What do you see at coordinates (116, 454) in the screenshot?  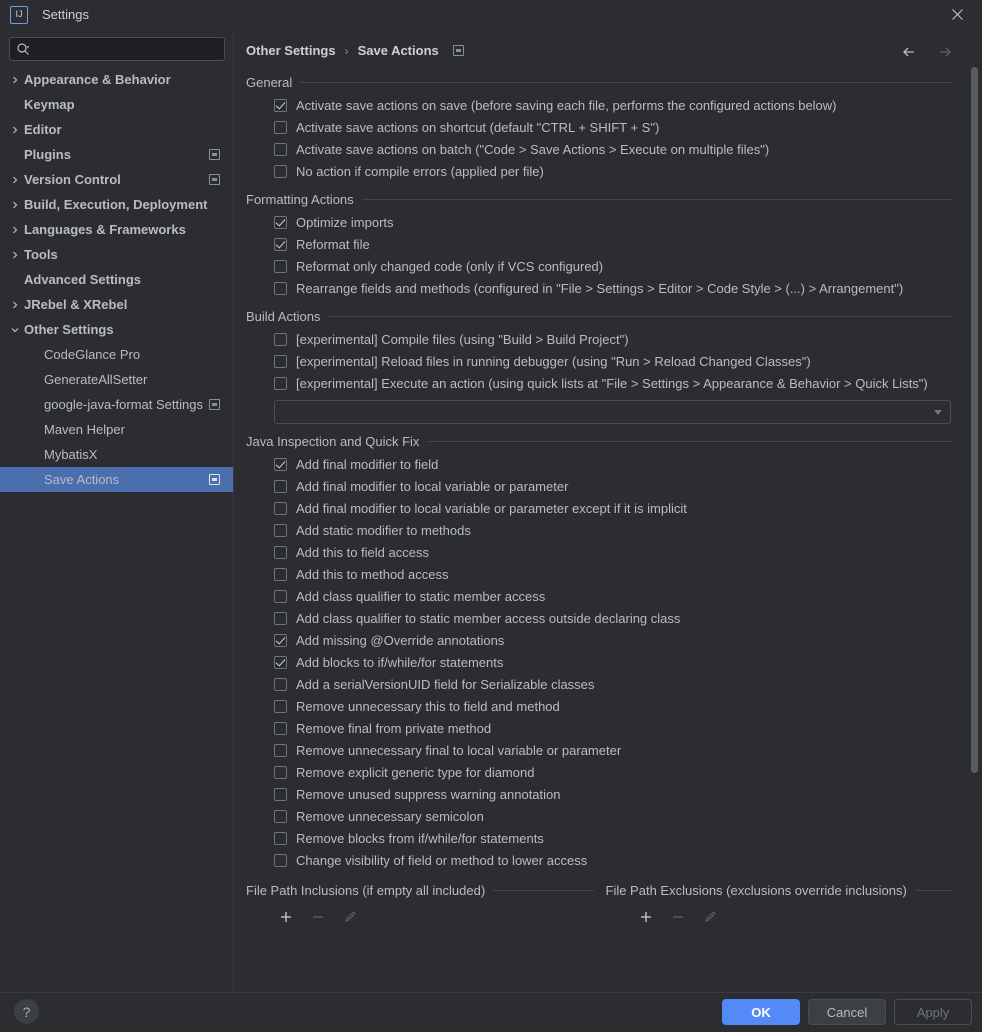 I see `sidebar-item-mybatisx: MybatisX` at bounding box center [116, 454].